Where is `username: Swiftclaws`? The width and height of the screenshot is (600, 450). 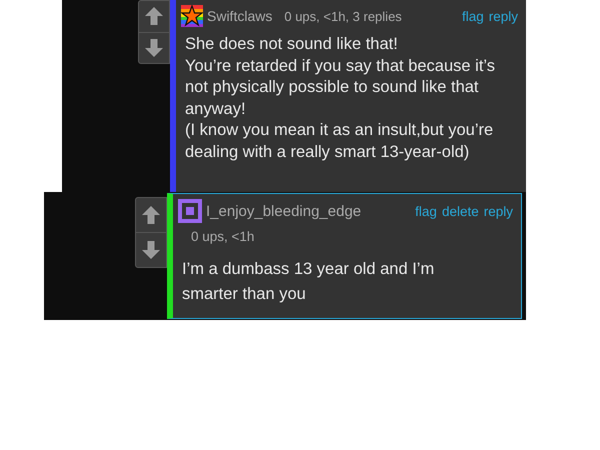
username: Swiftclaws is located at coordinates (239, 16).